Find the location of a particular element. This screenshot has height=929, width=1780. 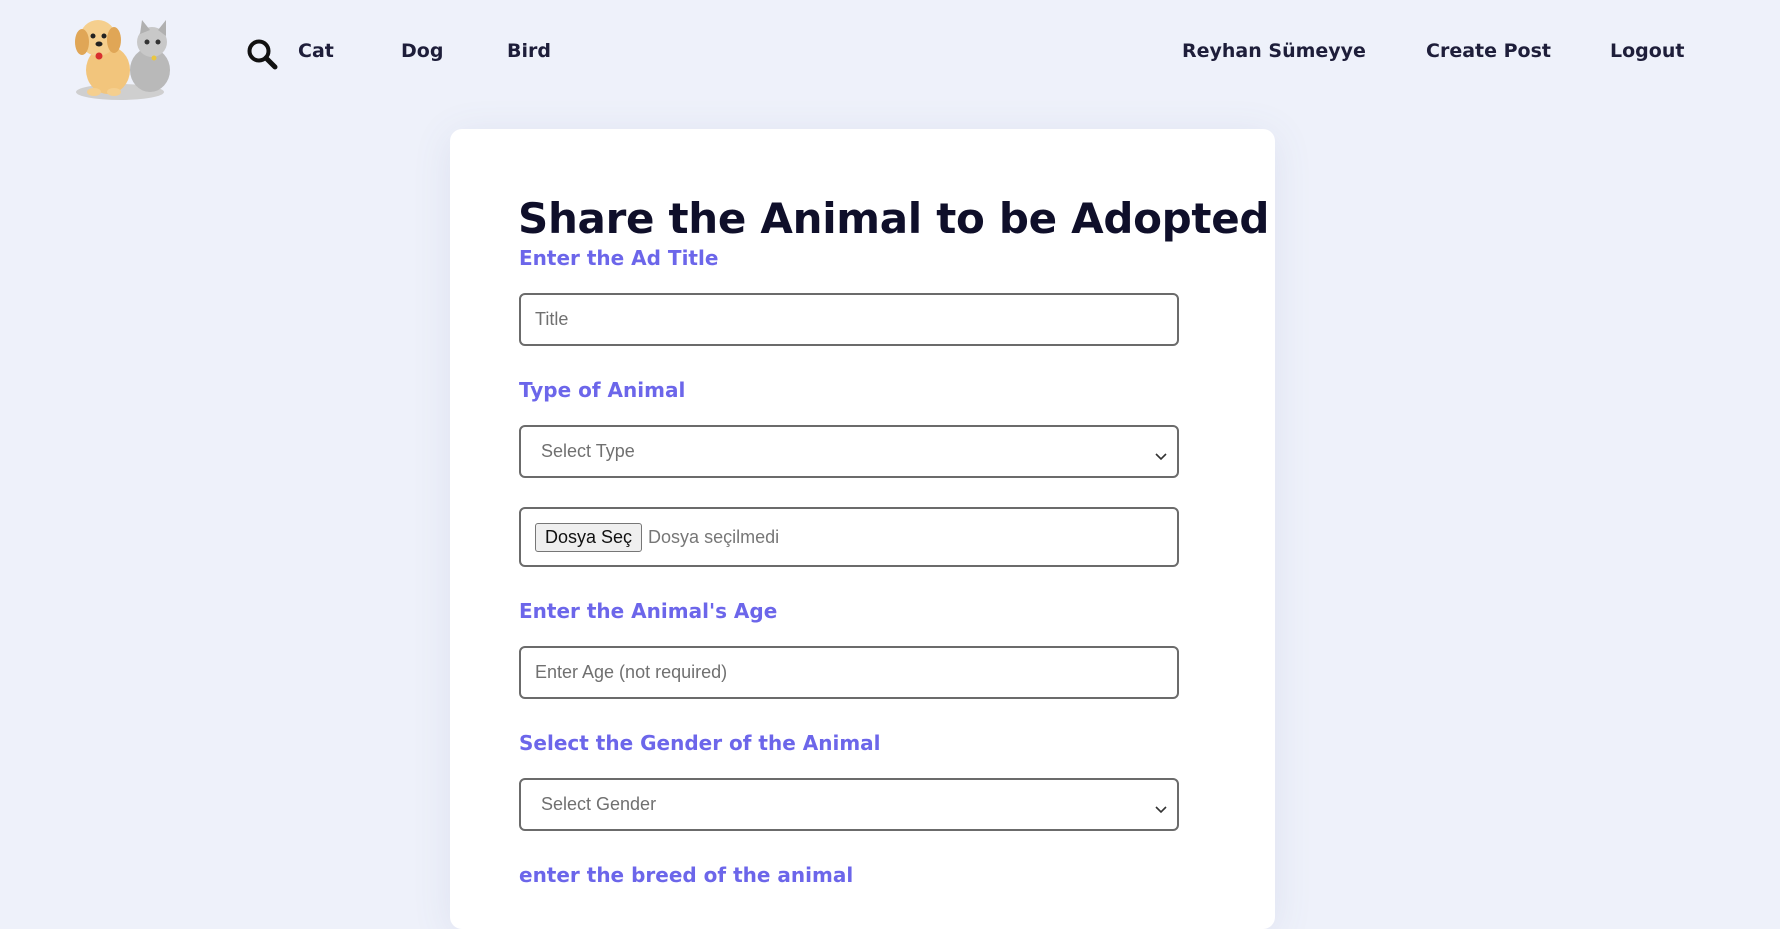

ad-title-input is located at coordinates (849, 319).